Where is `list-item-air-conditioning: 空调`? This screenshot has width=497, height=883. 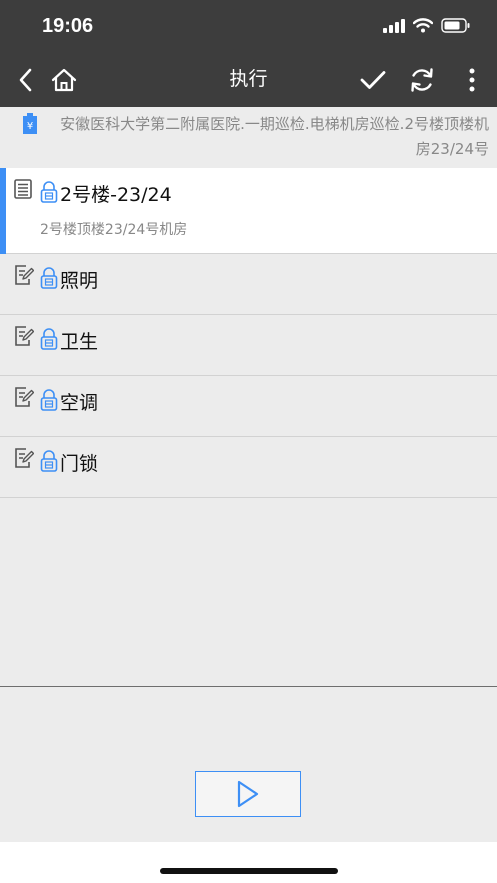 list-item-air-conditioning: 空调 is located at coordinates (248, 406).